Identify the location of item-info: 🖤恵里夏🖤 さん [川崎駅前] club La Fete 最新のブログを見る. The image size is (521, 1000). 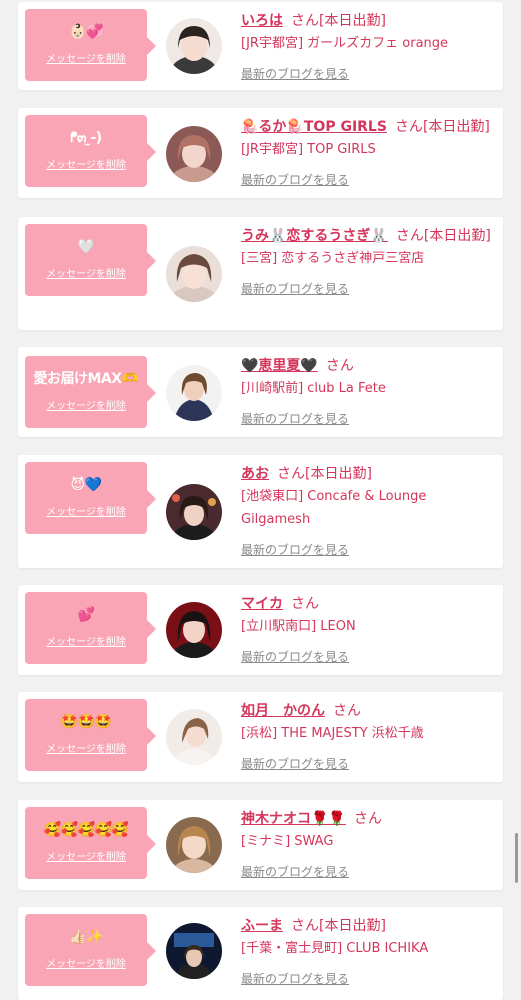
(369, 392).